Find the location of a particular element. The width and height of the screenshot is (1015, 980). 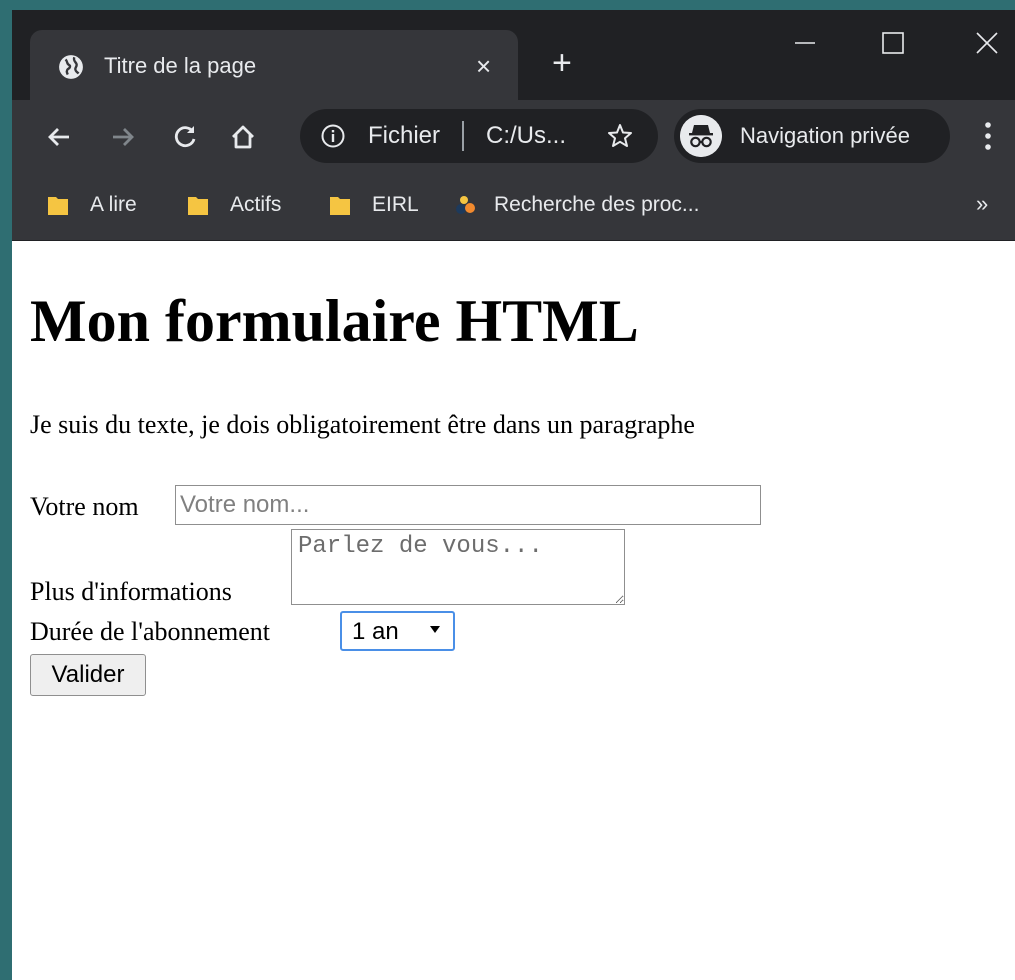

three-dots-icon is located at coordinates (988, 136).